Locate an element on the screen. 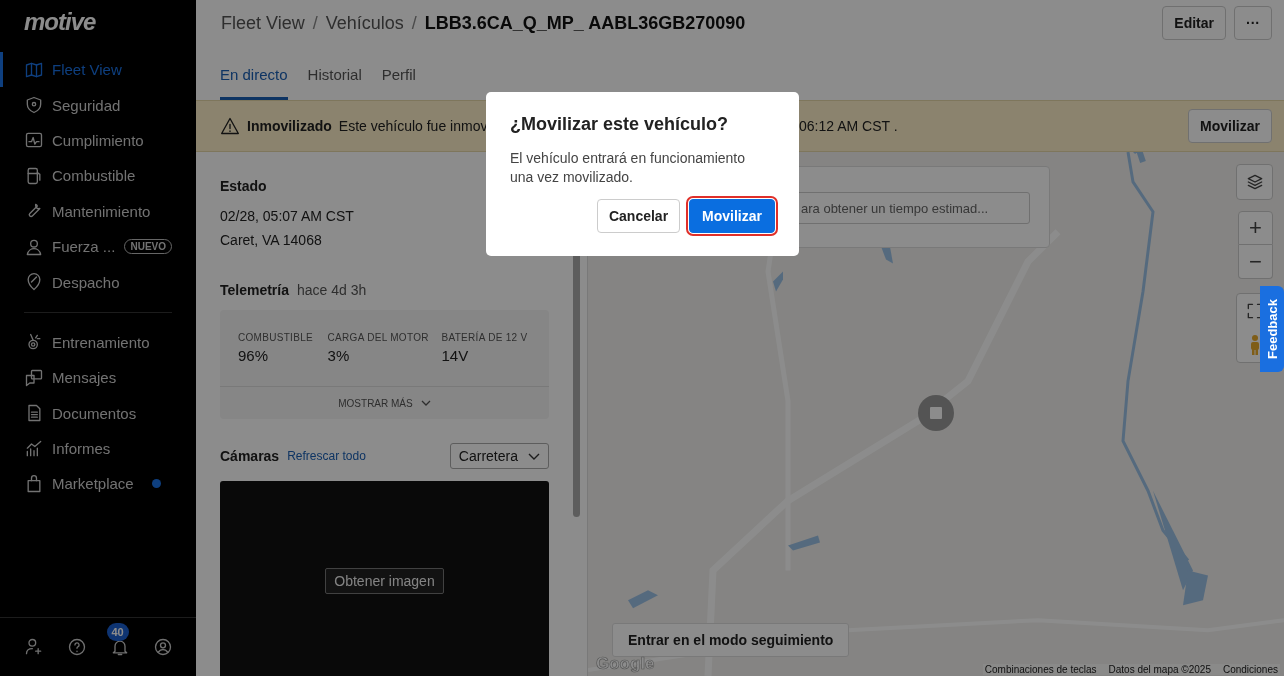  section-heading: Telemetría is located at coordinates (254, 290).